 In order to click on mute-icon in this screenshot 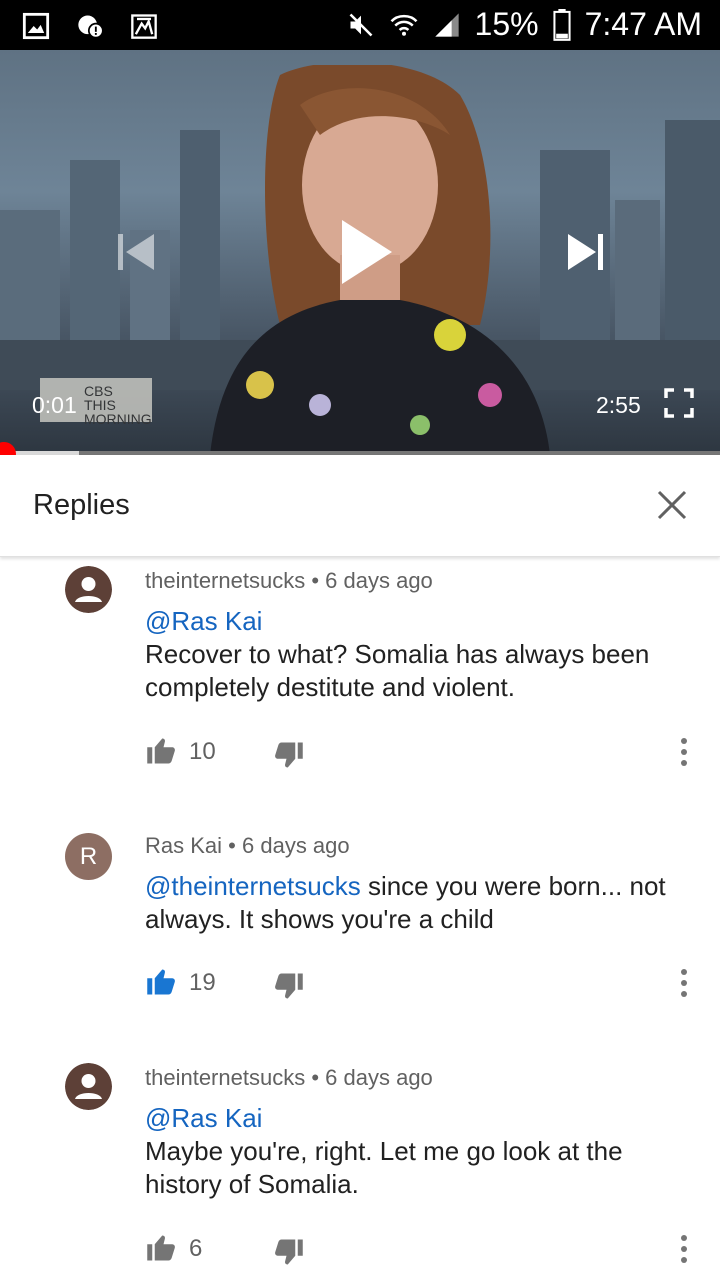, I will do `click(360, 24)`.